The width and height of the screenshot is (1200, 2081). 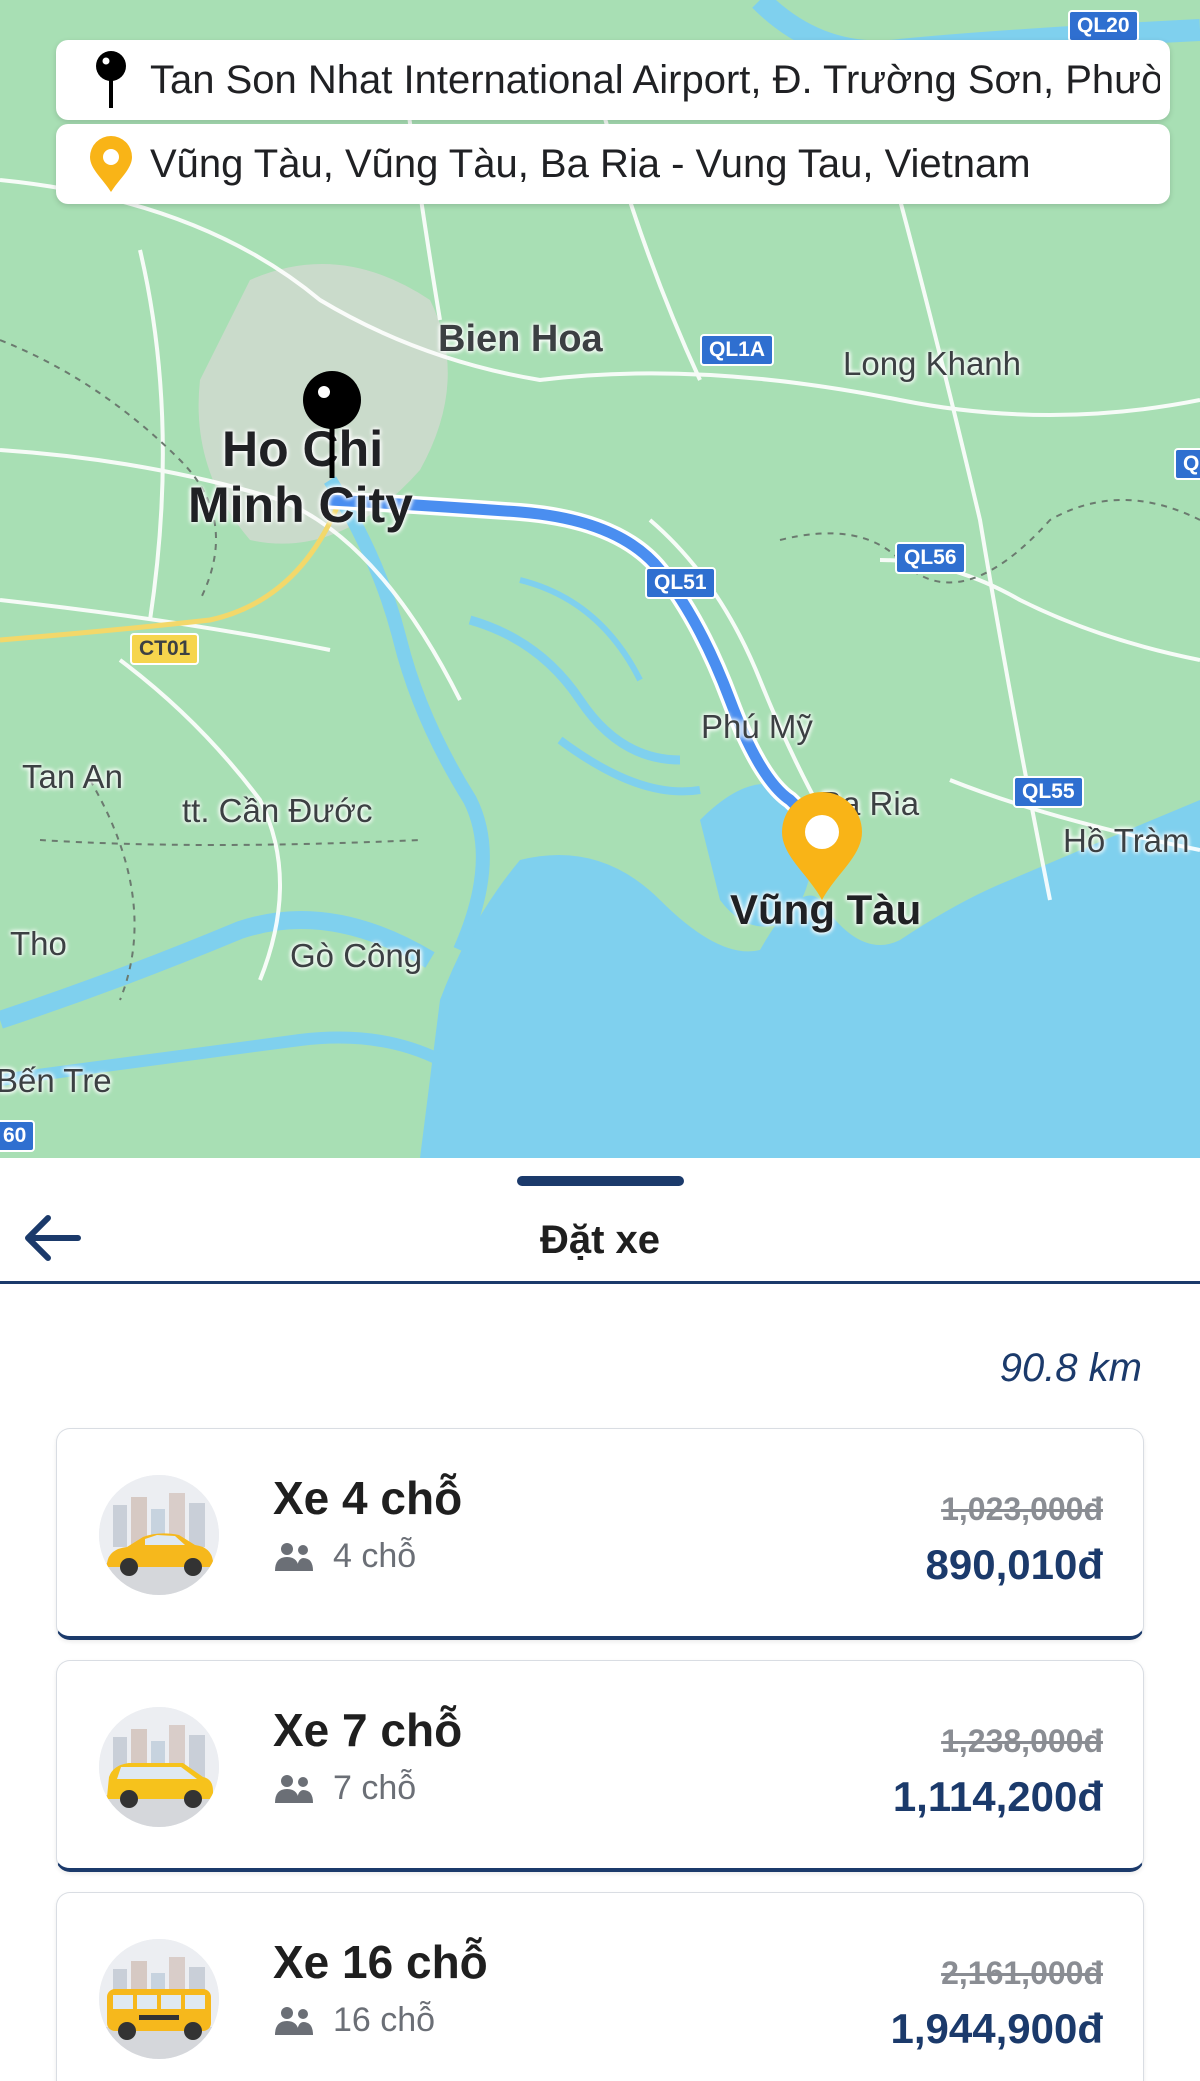 What do you see at coordinates (38, 943) in the screenshot?
I see `map-label-tho: Tho` at bounding box center [38, 943].